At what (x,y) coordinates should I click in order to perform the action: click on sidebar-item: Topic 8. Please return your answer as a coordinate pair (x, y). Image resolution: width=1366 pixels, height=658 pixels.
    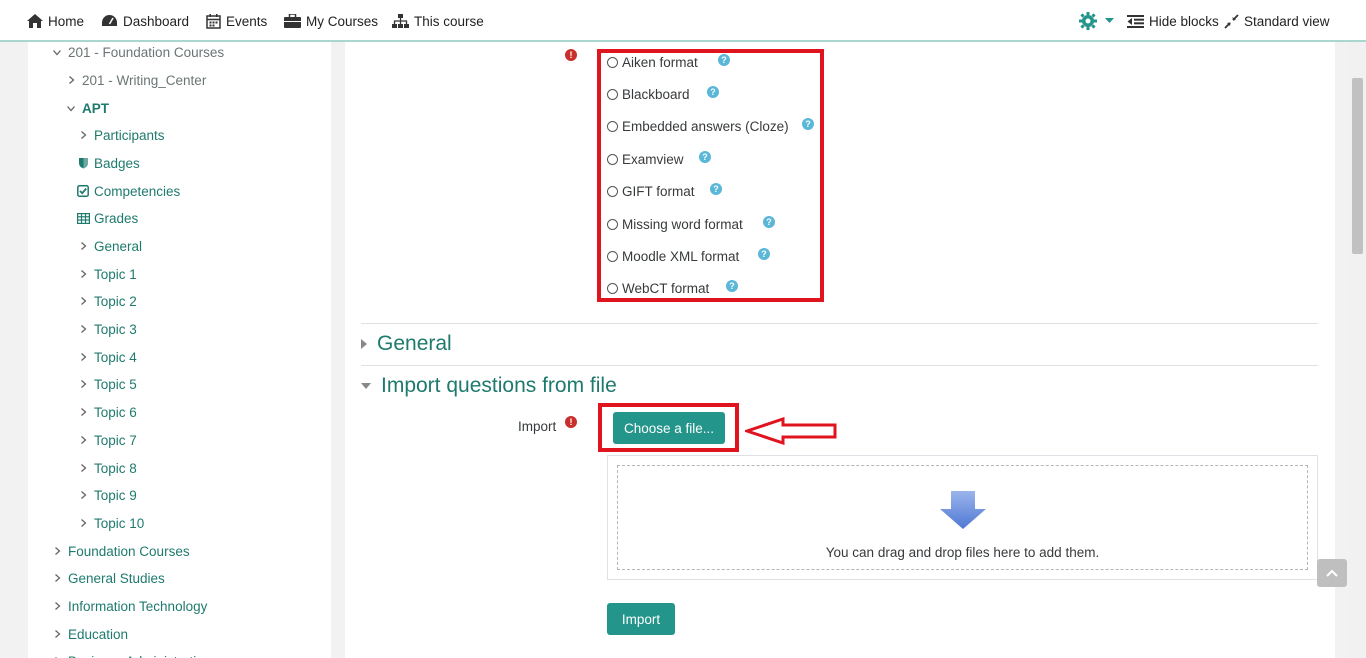
    Looking at the image, I should click on (106, 468).